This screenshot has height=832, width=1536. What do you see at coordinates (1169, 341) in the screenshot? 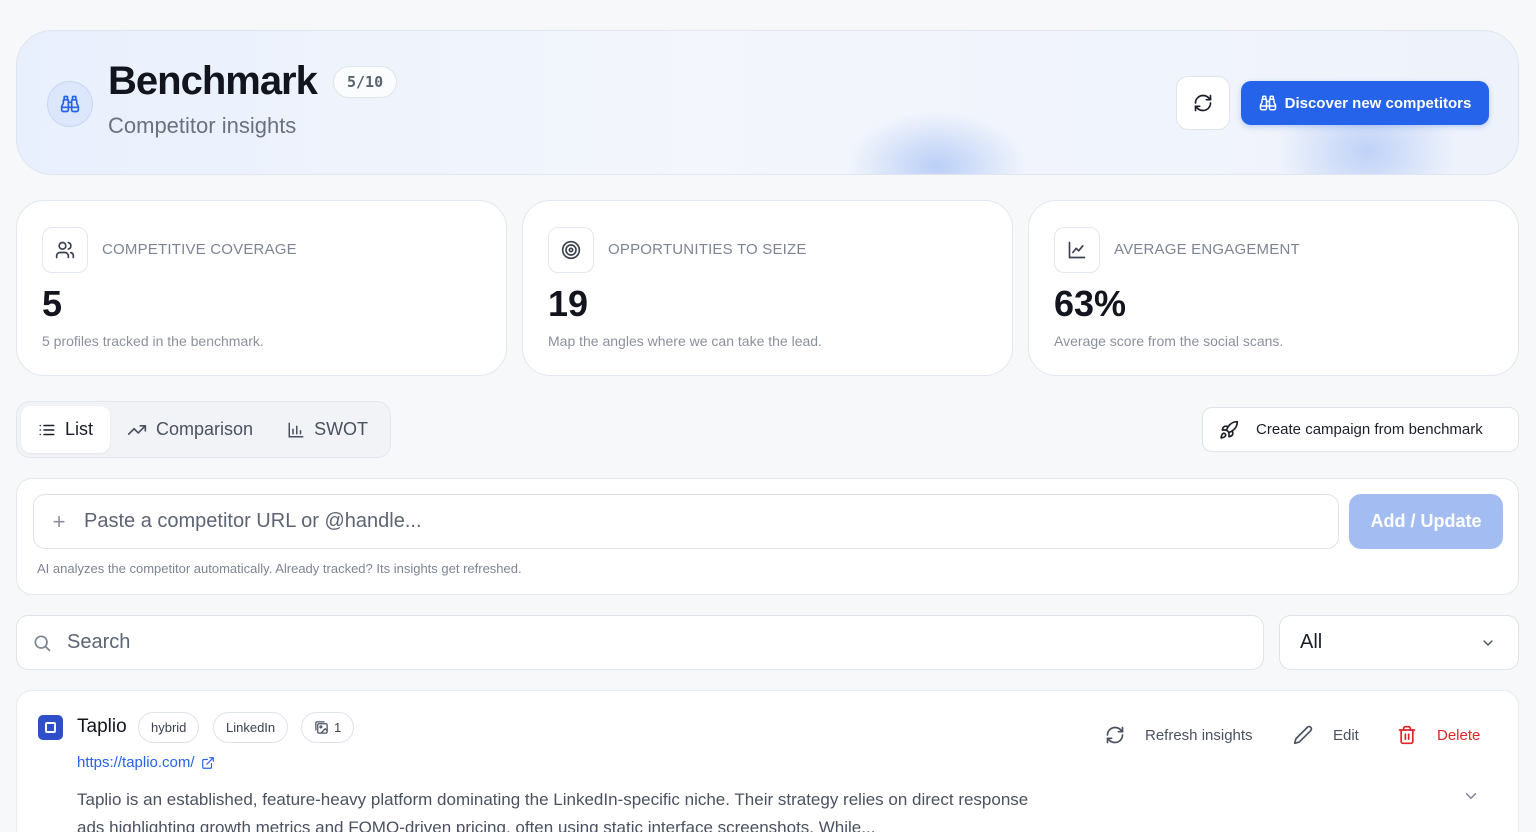
I see `stat-description: Average score from the social scans.` at bounding box center [1169, 341].